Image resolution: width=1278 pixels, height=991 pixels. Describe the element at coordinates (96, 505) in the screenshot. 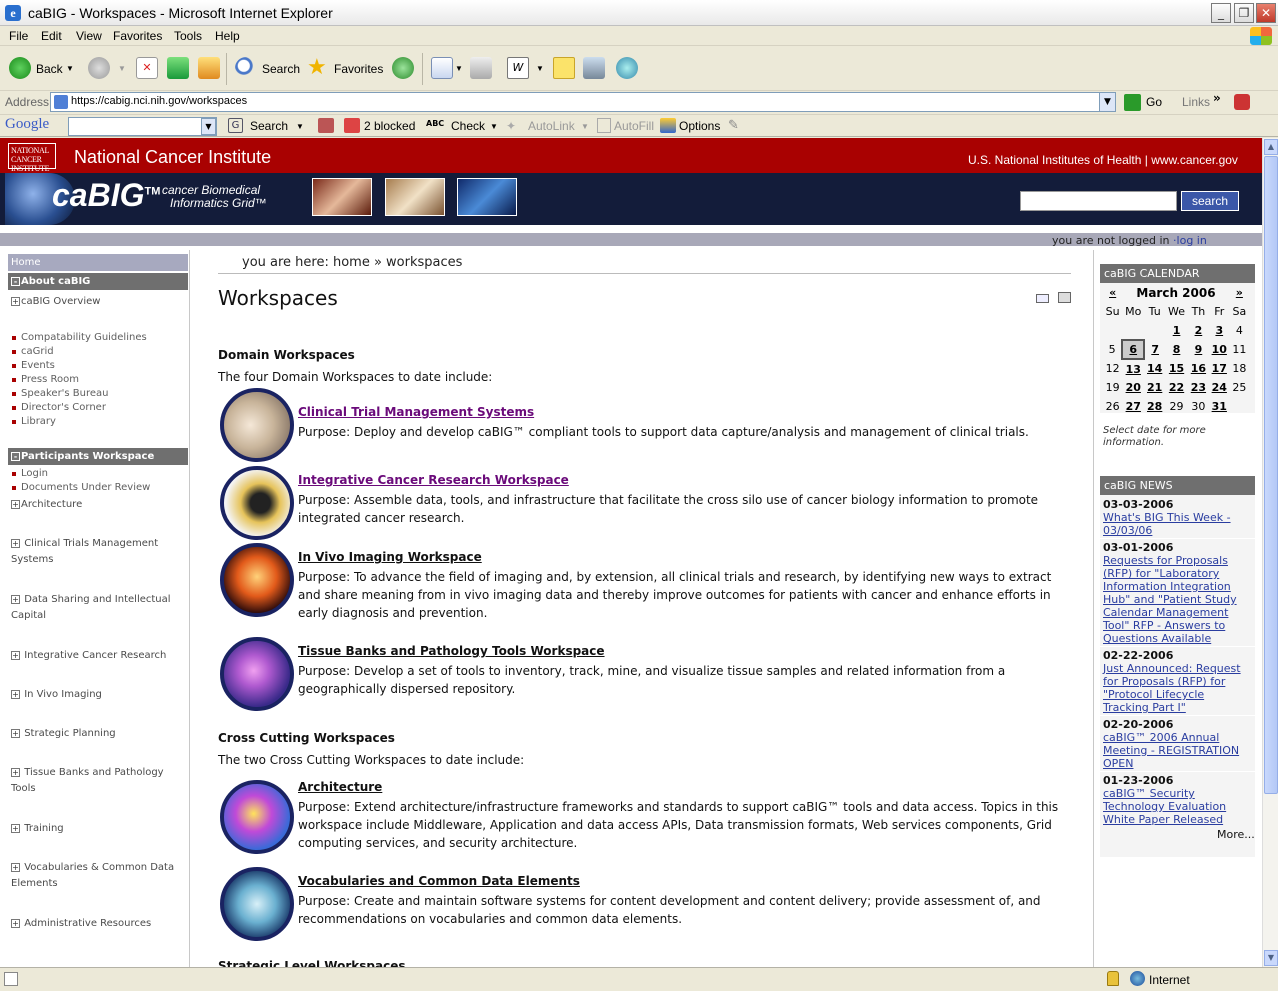

I see `nav-architecture: + Architecture` at that location.